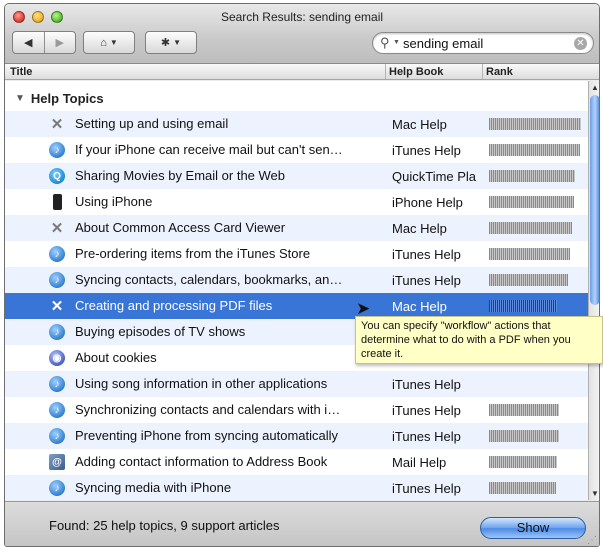 This screenshot has height=550, width=603. What do you see at coordinates (180, 227) in the screenshot?
I see `result-title: About Common Access Card Viewer` at bounding box center [180, 227].